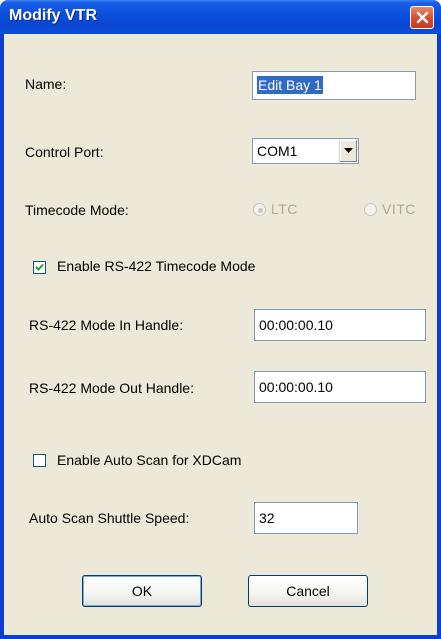  What do you see at coordinates (77, 210) in the screenshot?
I see `timecode-mode-label: Timecode Mode:` at bounding box center [77, 210].